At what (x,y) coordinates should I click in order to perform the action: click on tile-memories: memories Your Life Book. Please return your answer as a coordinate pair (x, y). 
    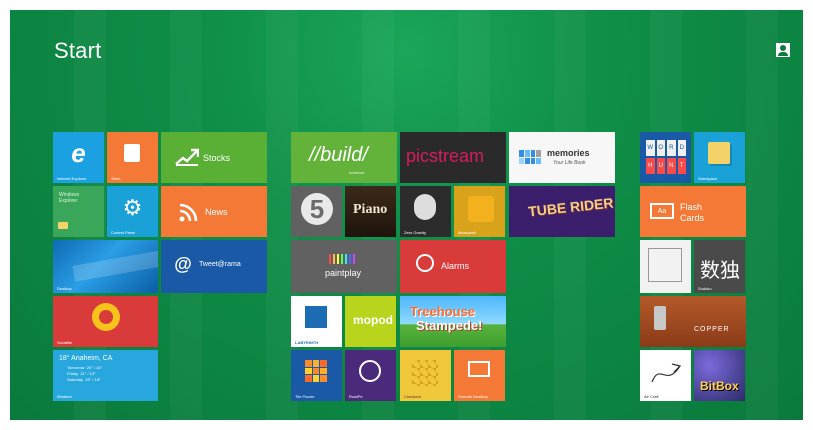
    Looking at the image, I should click on (562, 157).